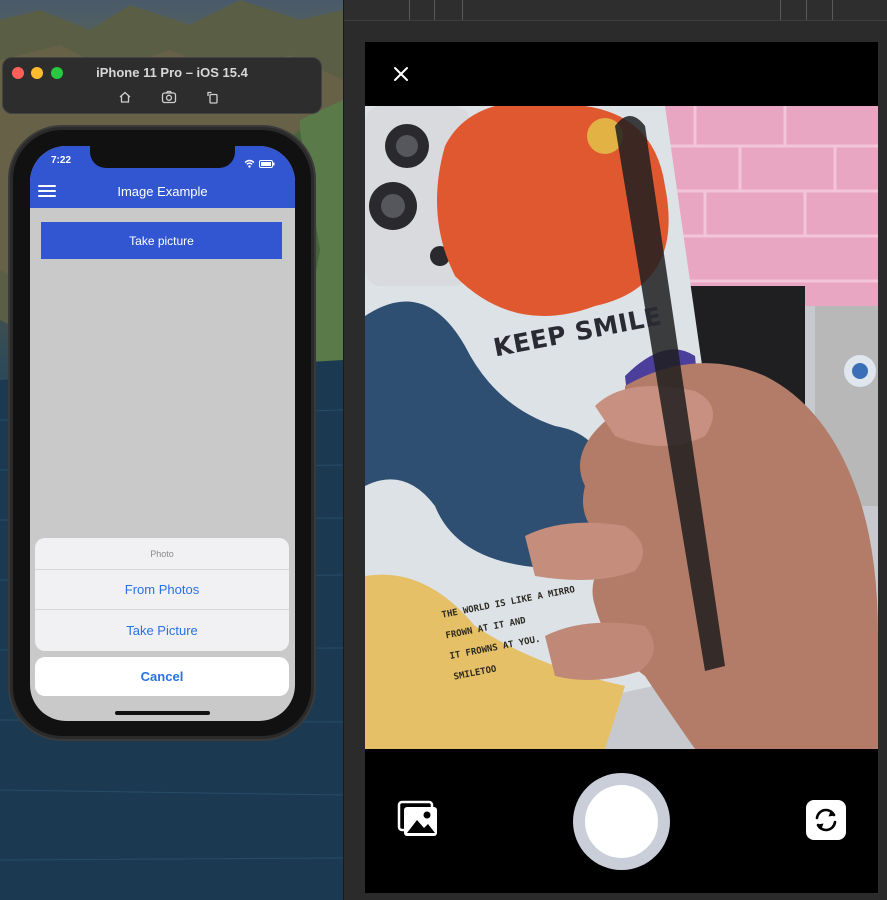  Describe the element at coordinates (213, 97) in the screenshot. I see `rotate-icon` at that location.